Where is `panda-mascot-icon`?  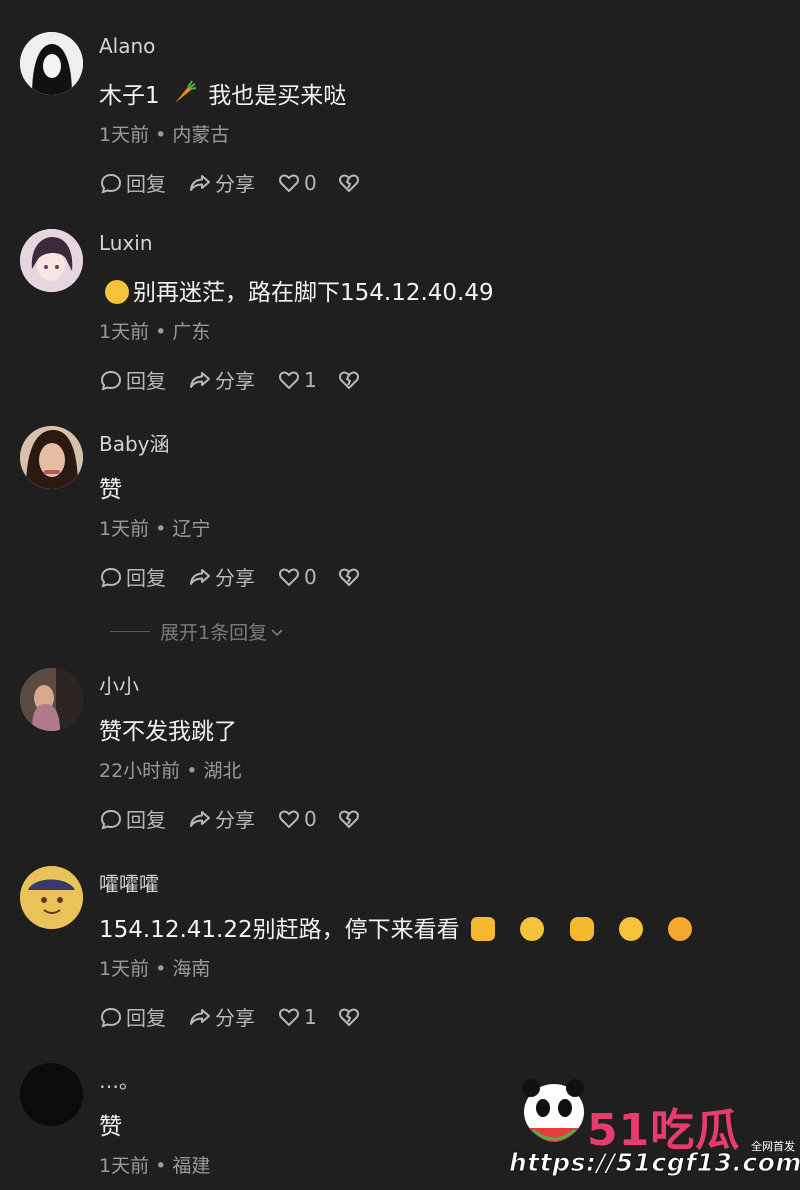 panda-mascot-icon is located at coordinates (553, 1110).